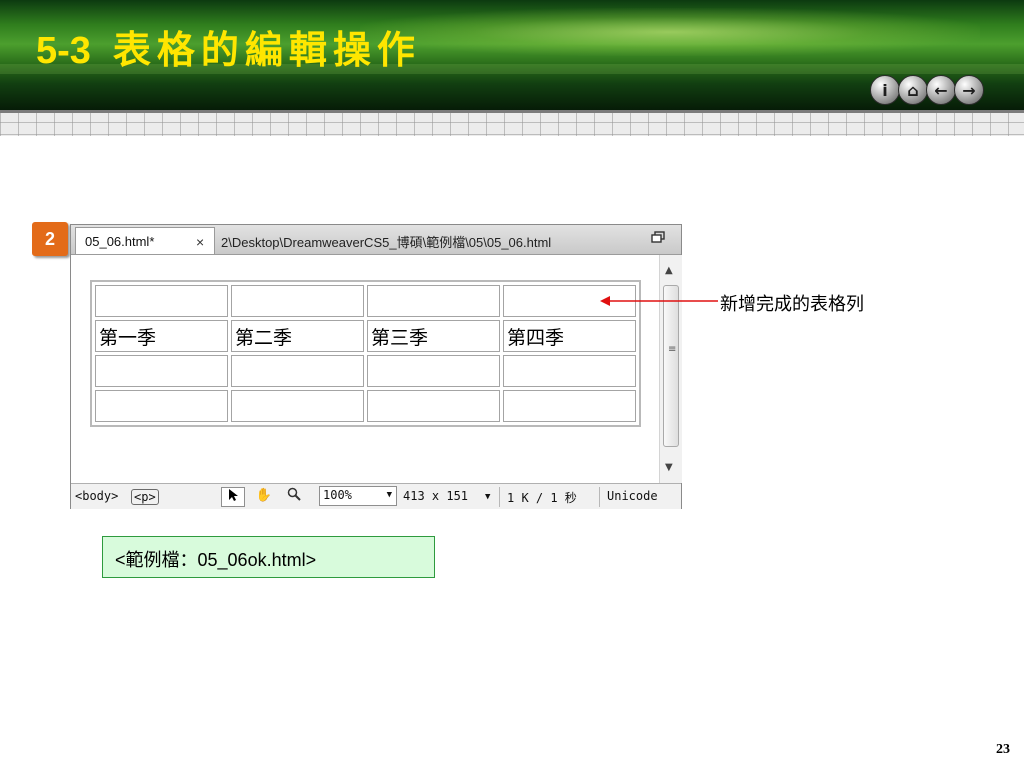  I want to click on zoom-tool-icon, so click(294, 496).